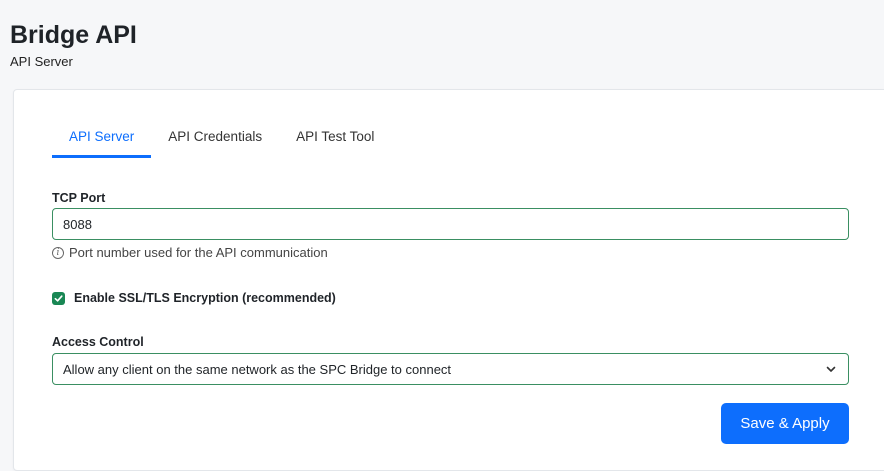  What do you see at coordinates (335, 139) in the screenshot?
I see `tab-api-test-tool: API Test Tool` at bounding box center [335, 139].